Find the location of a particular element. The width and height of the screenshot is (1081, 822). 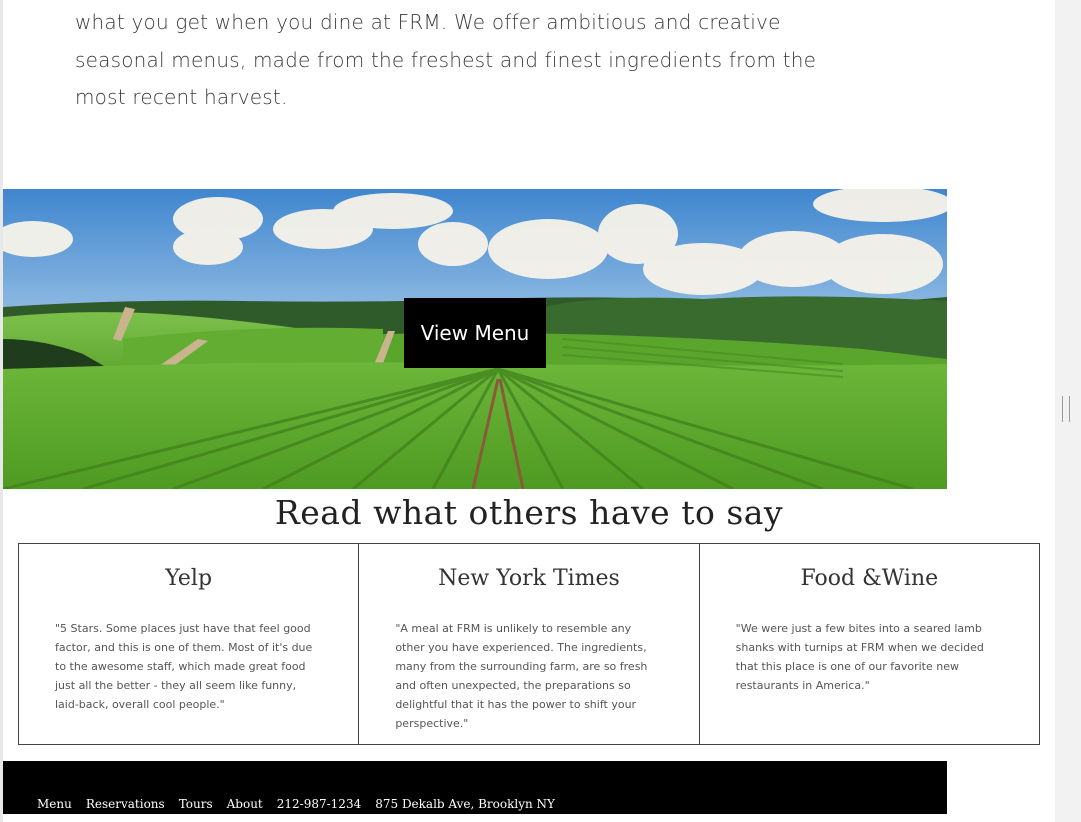

scrollbar-track is located at coordinates (1068, 411).